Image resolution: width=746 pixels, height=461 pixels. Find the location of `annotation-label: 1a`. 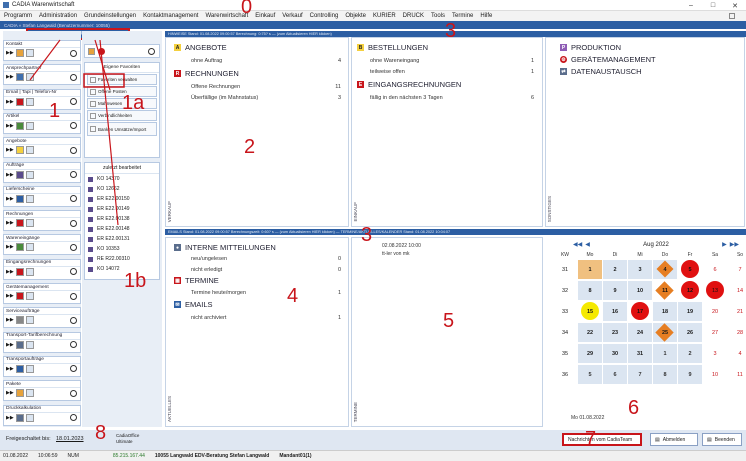

annotation-label: 1a is located at coordinates (133, 103).